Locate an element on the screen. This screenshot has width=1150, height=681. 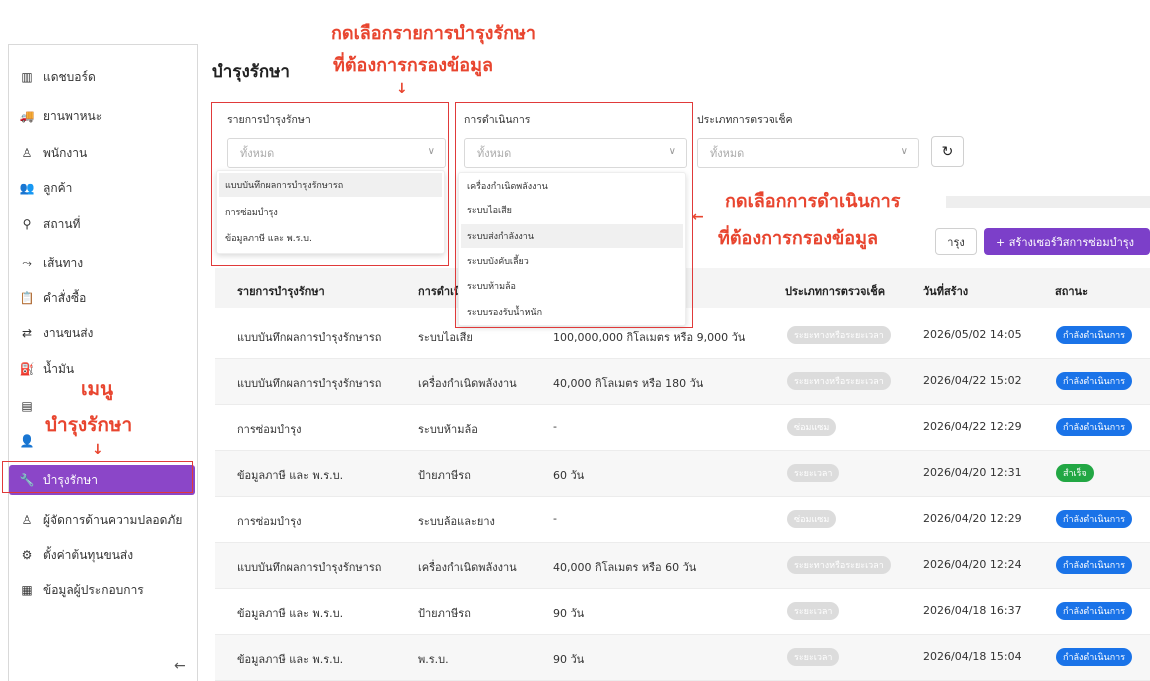
sidebar-item-orders: 📋 คำสั่งซื้อ is located at coordinates (103, 298).